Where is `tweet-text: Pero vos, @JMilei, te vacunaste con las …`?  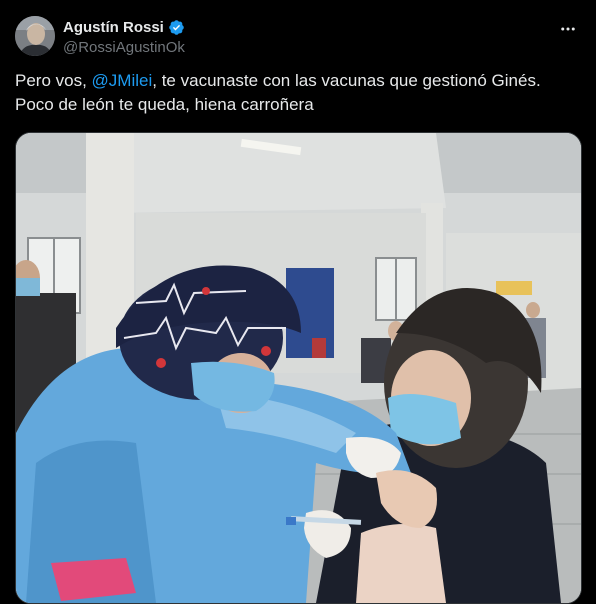
tweet-text: Pero vos, @JMilei, te vacunaste con las … is located at coordinates (298, 93).